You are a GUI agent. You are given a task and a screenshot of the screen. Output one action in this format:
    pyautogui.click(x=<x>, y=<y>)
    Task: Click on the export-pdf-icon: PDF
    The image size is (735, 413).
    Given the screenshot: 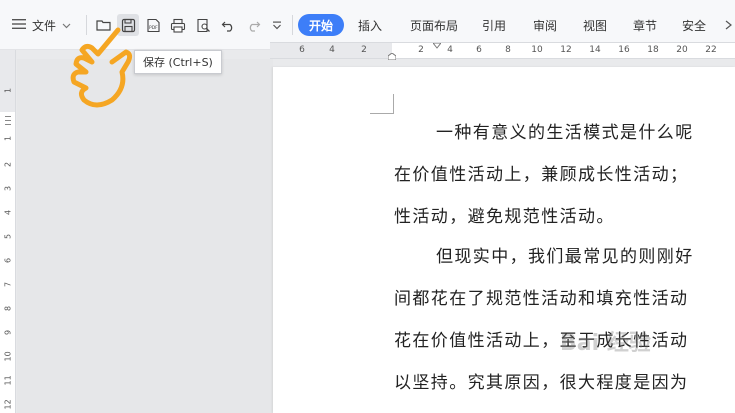 What is the action you would take?
    pyautogui.click(x=153, y=25)
    